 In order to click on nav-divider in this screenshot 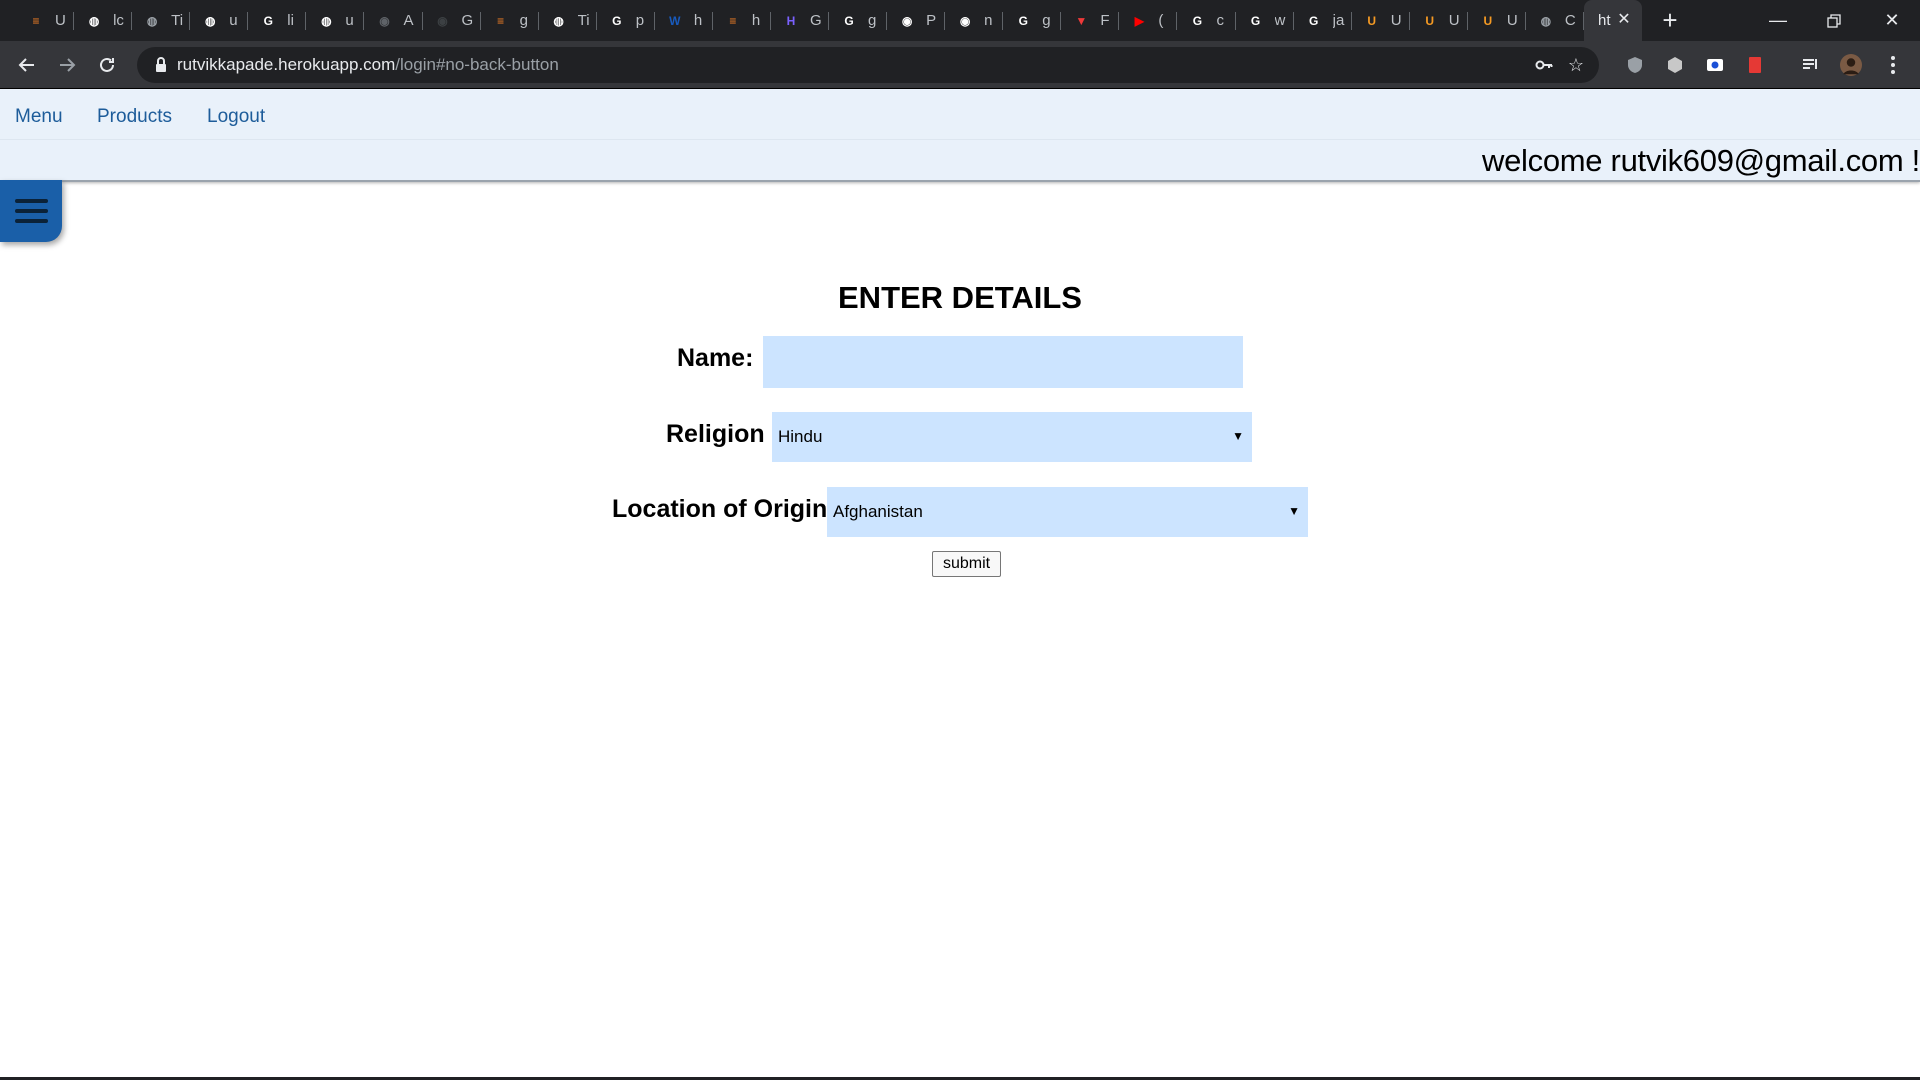, I will do `click(960, 139)`.